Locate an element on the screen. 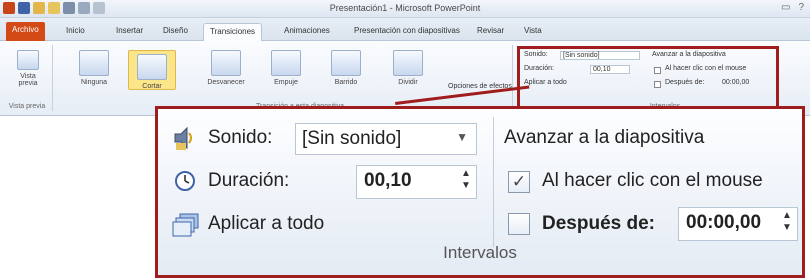  transition-label: Ninguna is located at coordinates (94, 82).